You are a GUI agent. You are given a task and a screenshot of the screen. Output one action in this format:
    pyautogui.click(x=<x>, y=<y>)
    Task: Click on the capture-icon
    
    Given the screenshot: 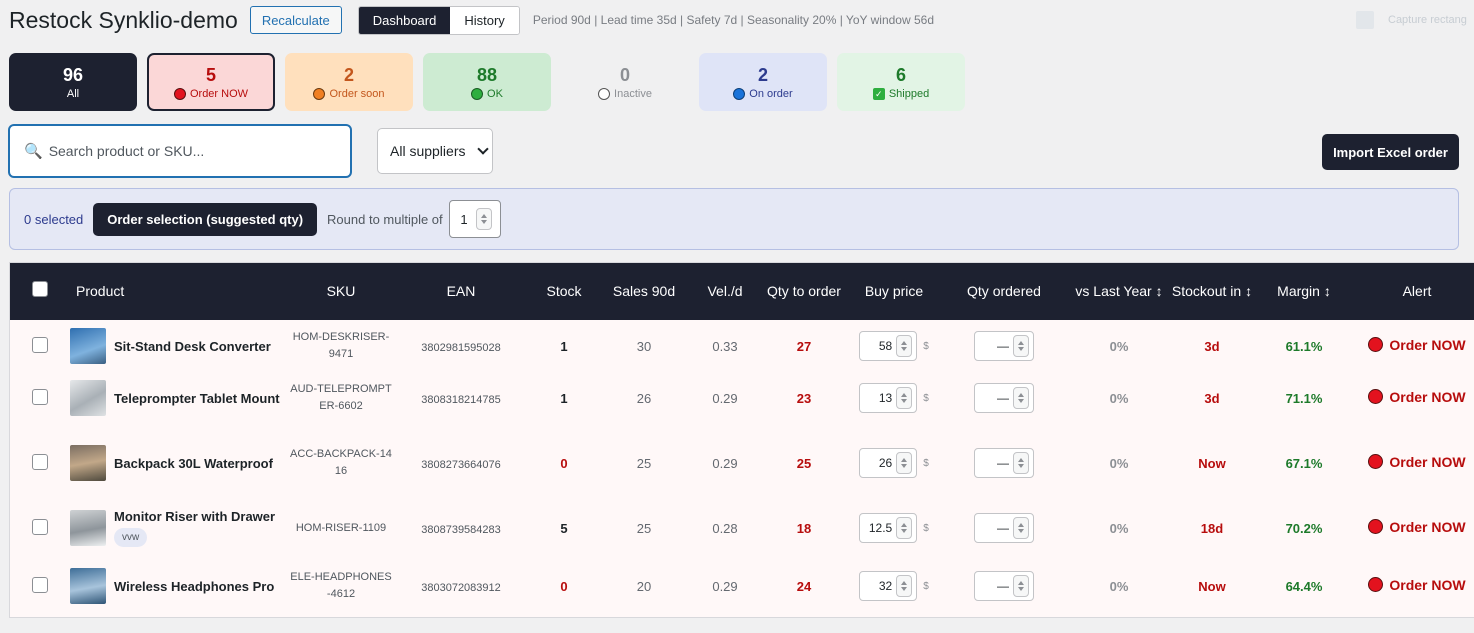 What is the action you would take?
    pyautogui.click(x=1365, y=20)
    